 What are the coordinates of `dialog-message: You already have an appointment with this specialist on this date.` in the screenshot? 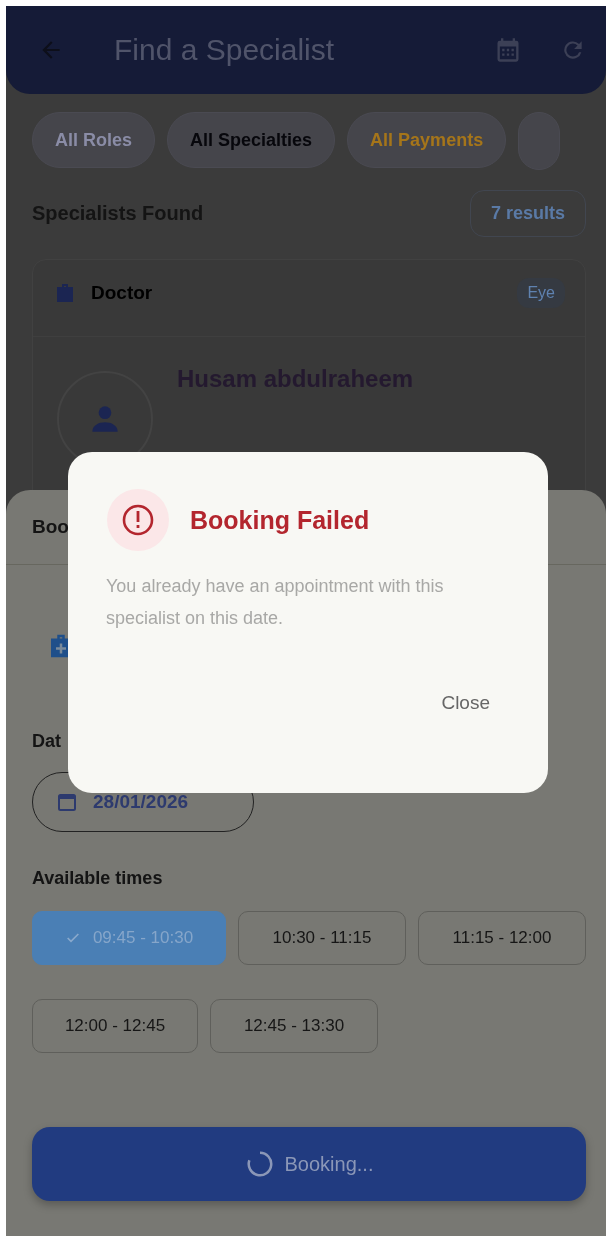 It's located at (275, 602).